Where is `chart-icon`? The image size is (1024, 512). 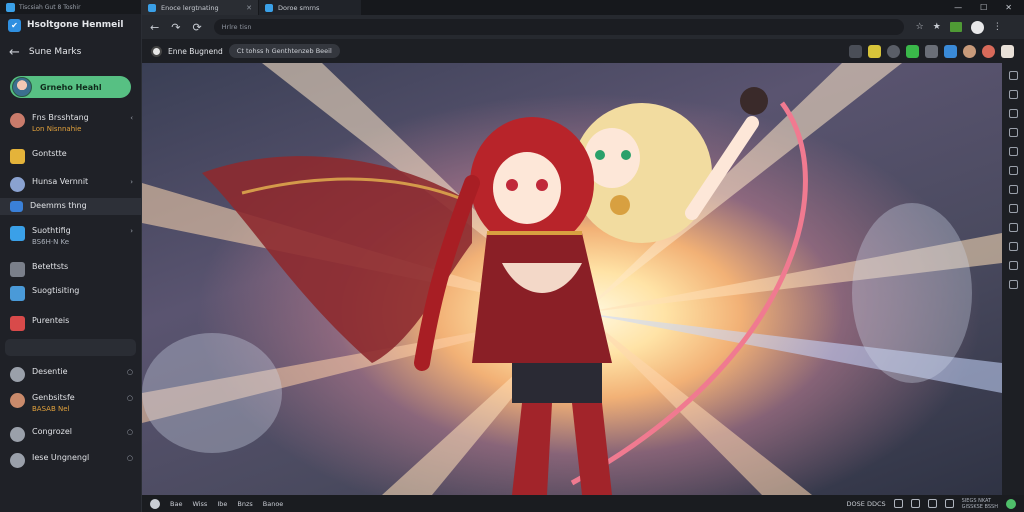
chart-icon is located at coordinates (949, 503).